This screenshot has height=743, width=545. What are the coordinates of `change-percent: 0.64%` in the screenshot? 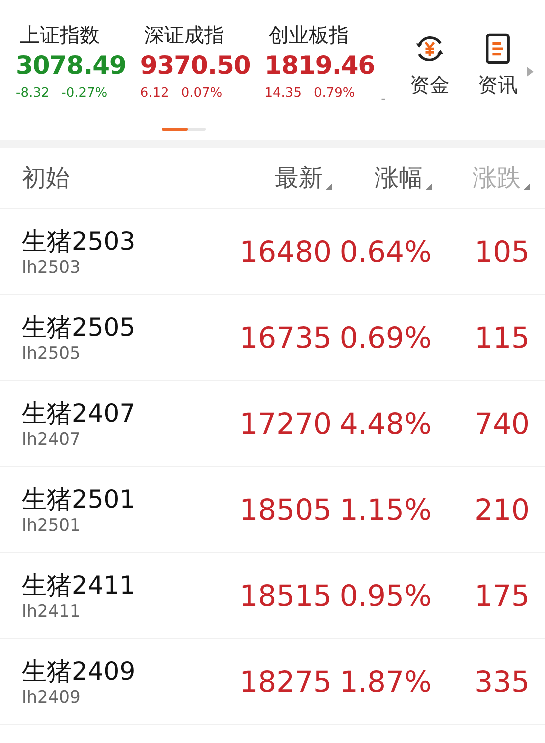 It's located at (386, 251).